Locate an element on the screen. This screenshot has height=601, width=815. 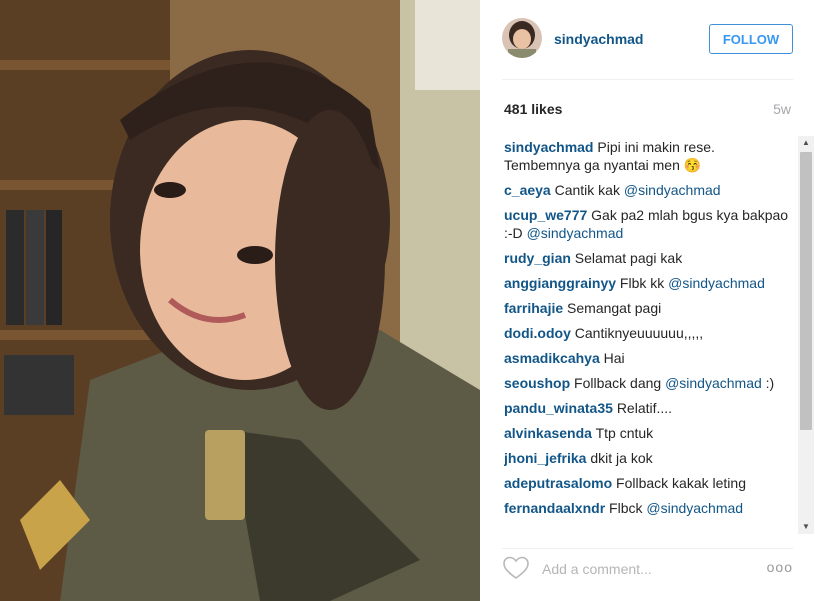
comment-username: adeputrasalomo is located at coordinates (558, 483).